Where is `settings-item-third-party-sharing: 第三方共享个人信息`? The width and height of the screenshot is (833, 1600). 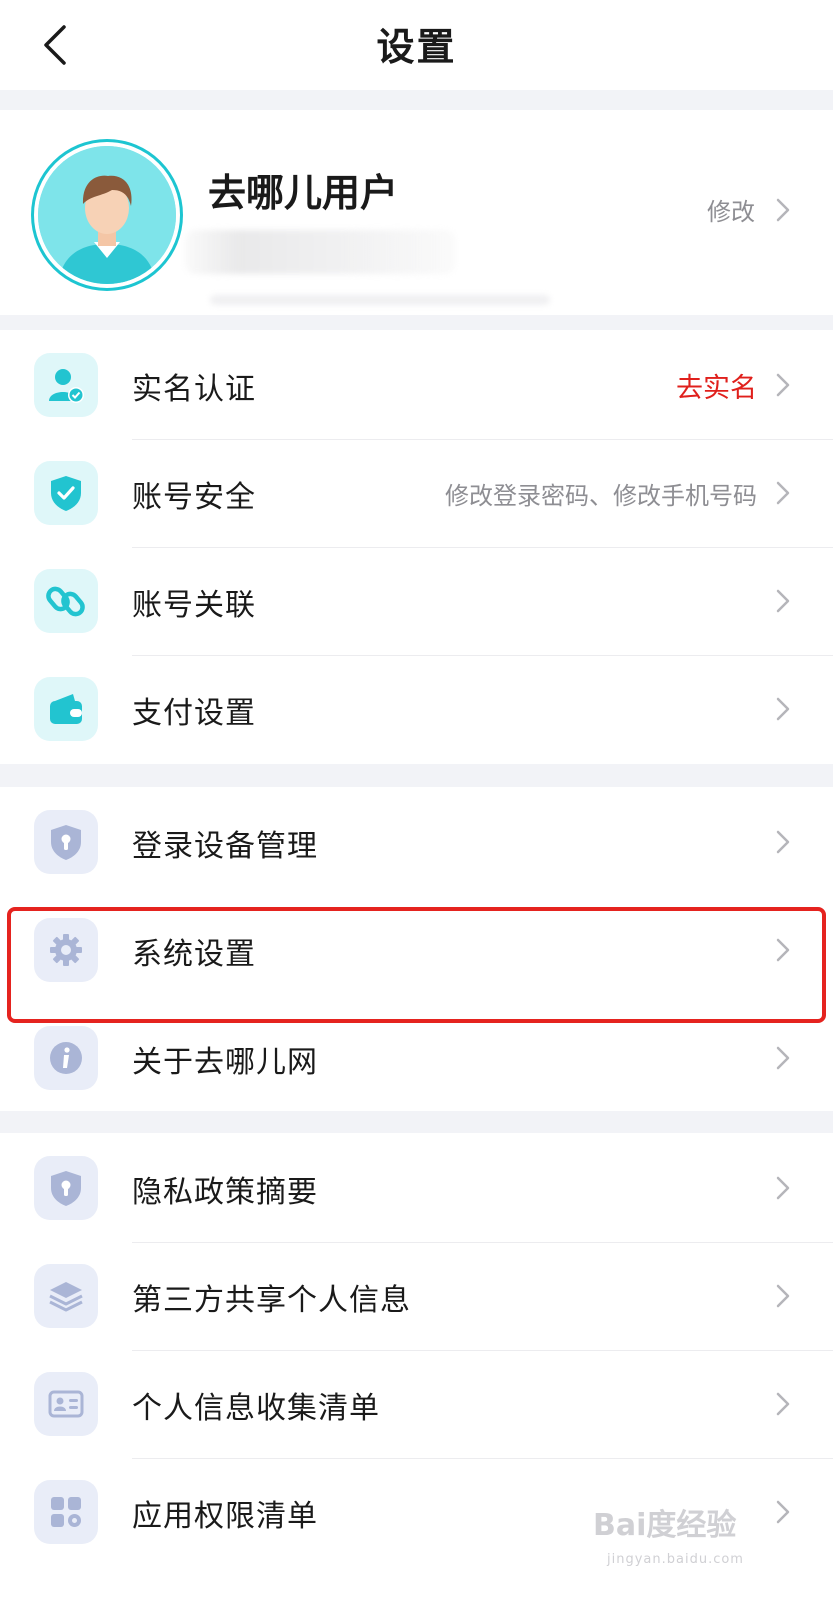
settings-item-third-party-sharing: 第三方共享个人信息 is located at coordinates (416, 1296).